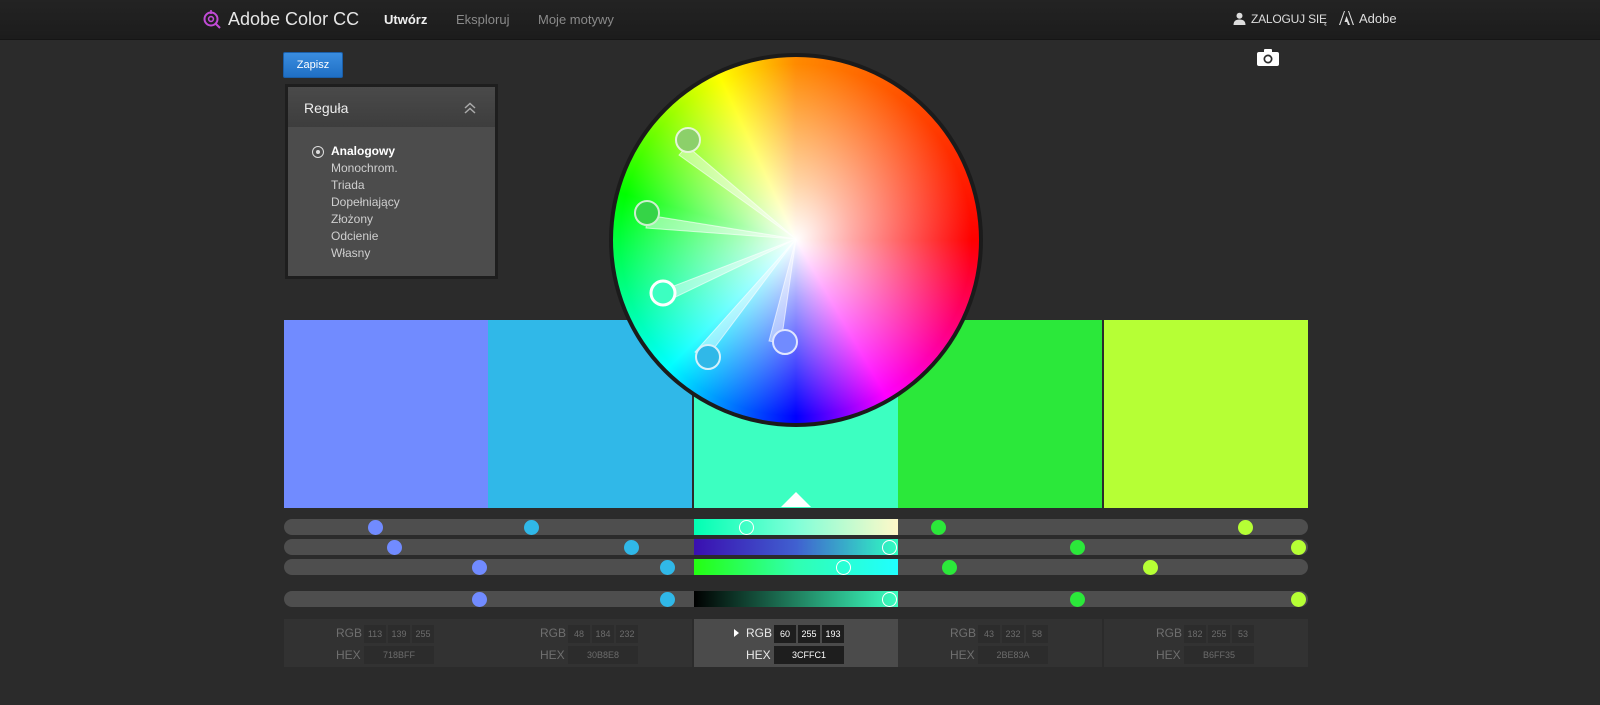 The image size is (1600, 705). I want to click on radio-selected-icon, so click(318, 152).